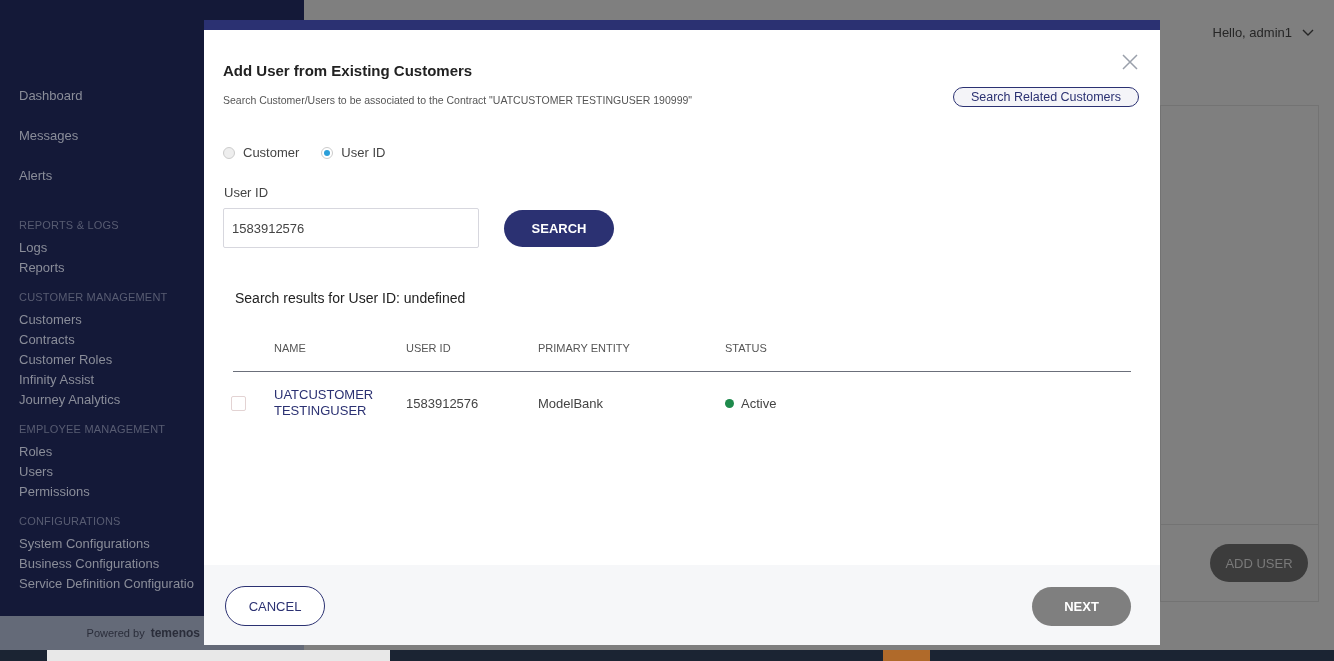 The image size is (1334, 661). I want to click on search-button: SEARCH, so click(559, 228).